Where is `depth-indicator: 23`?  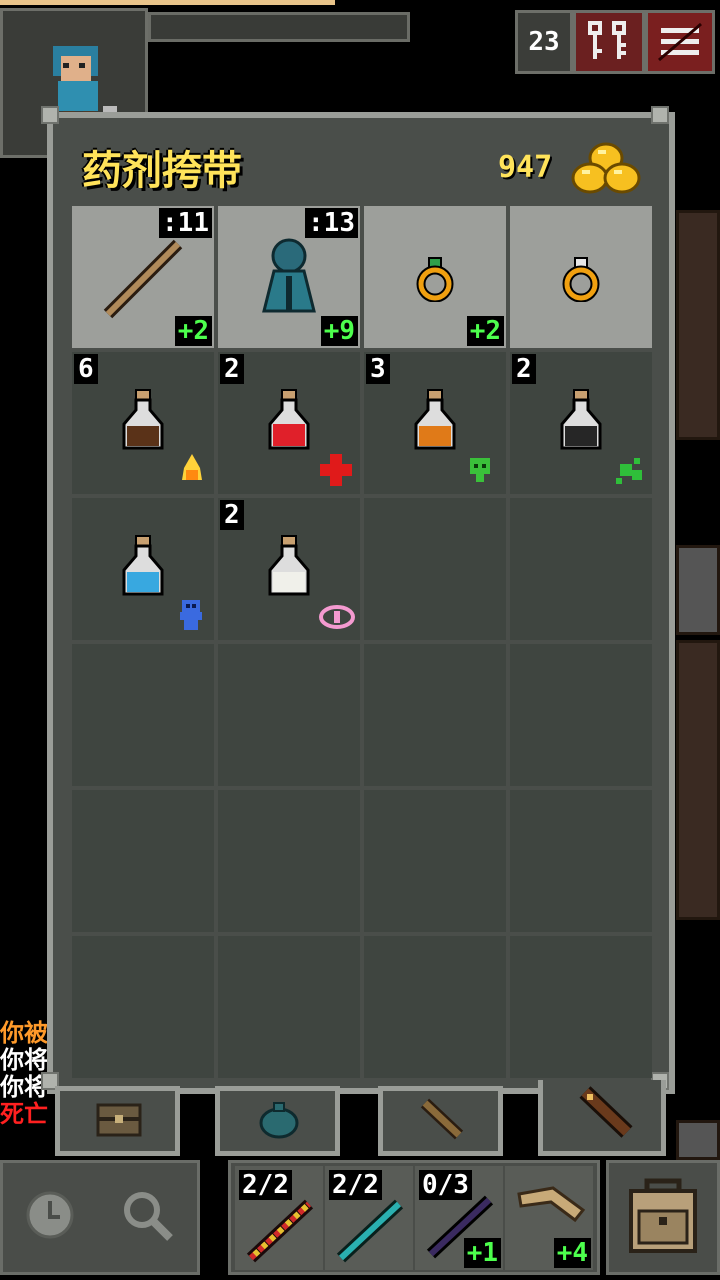 depth-indicator: 23 is located at coordinates (544, 42).